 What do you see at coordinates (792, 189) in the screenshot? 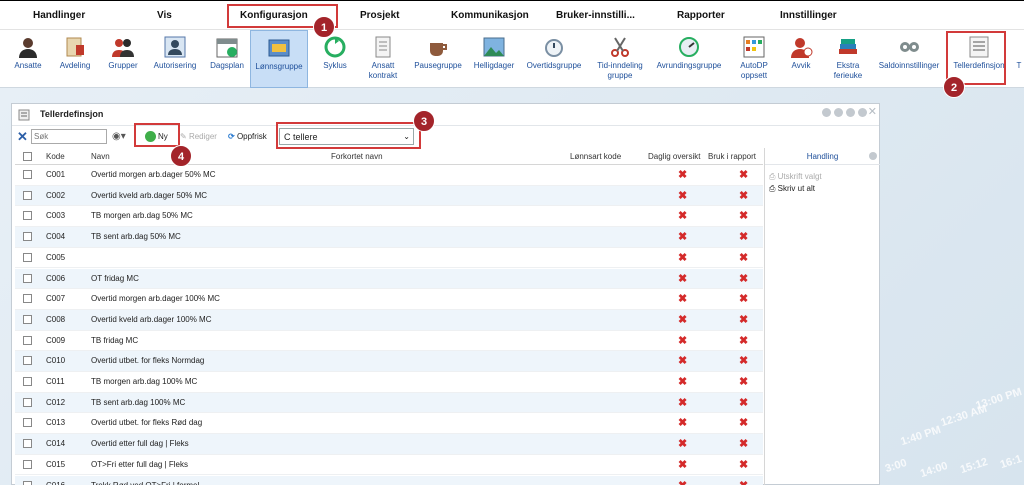
I see `print-all-button: ⎙ Skriv ut alt` at bounding box center [792, 189].